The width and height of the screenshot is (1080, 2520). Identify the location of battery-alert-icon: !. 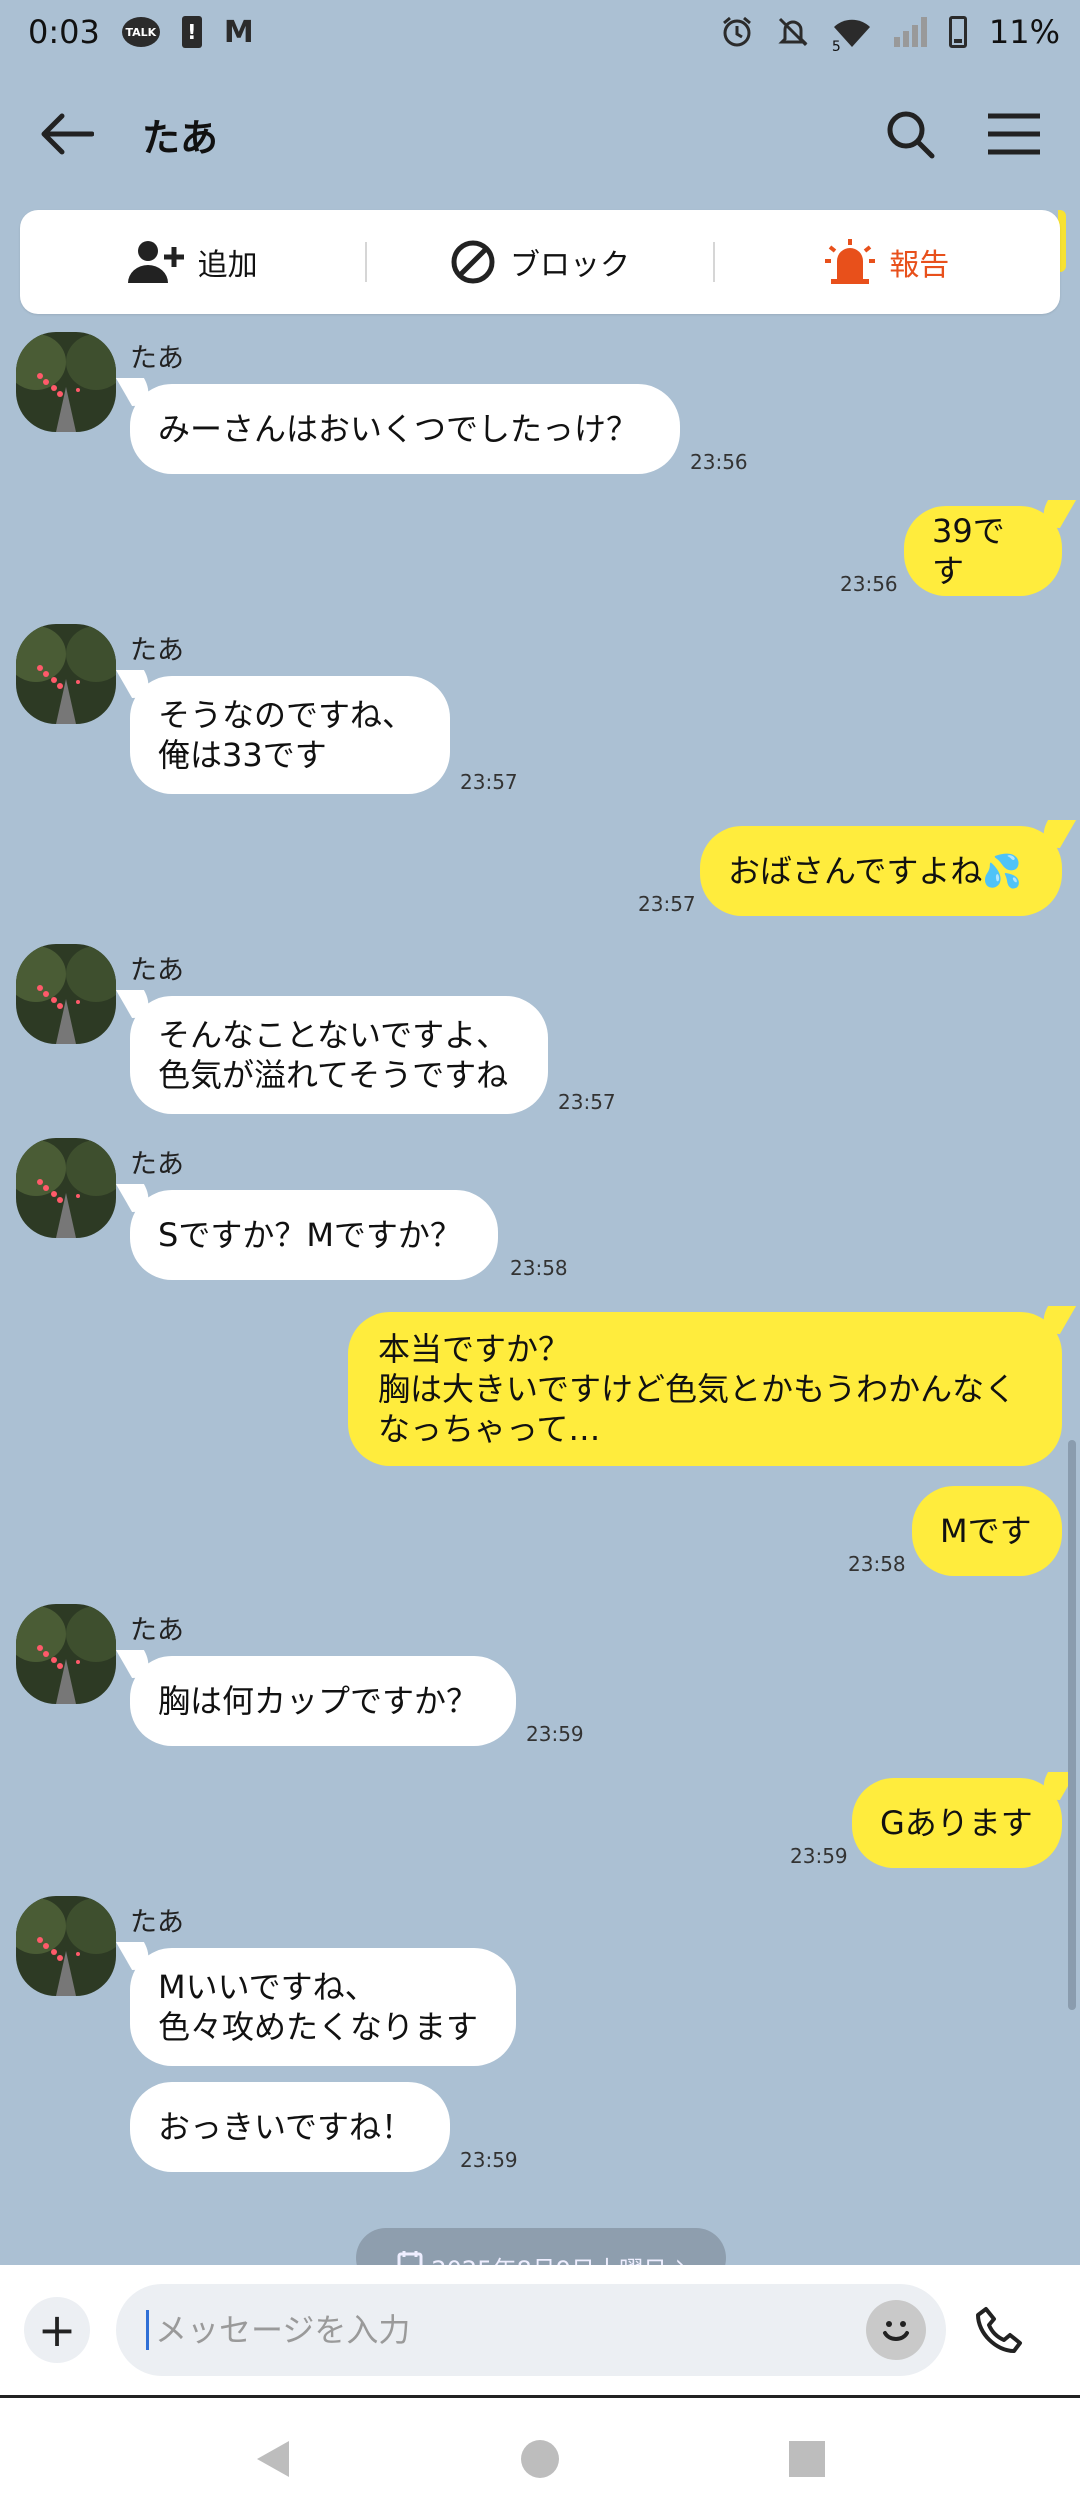
(191, 32).